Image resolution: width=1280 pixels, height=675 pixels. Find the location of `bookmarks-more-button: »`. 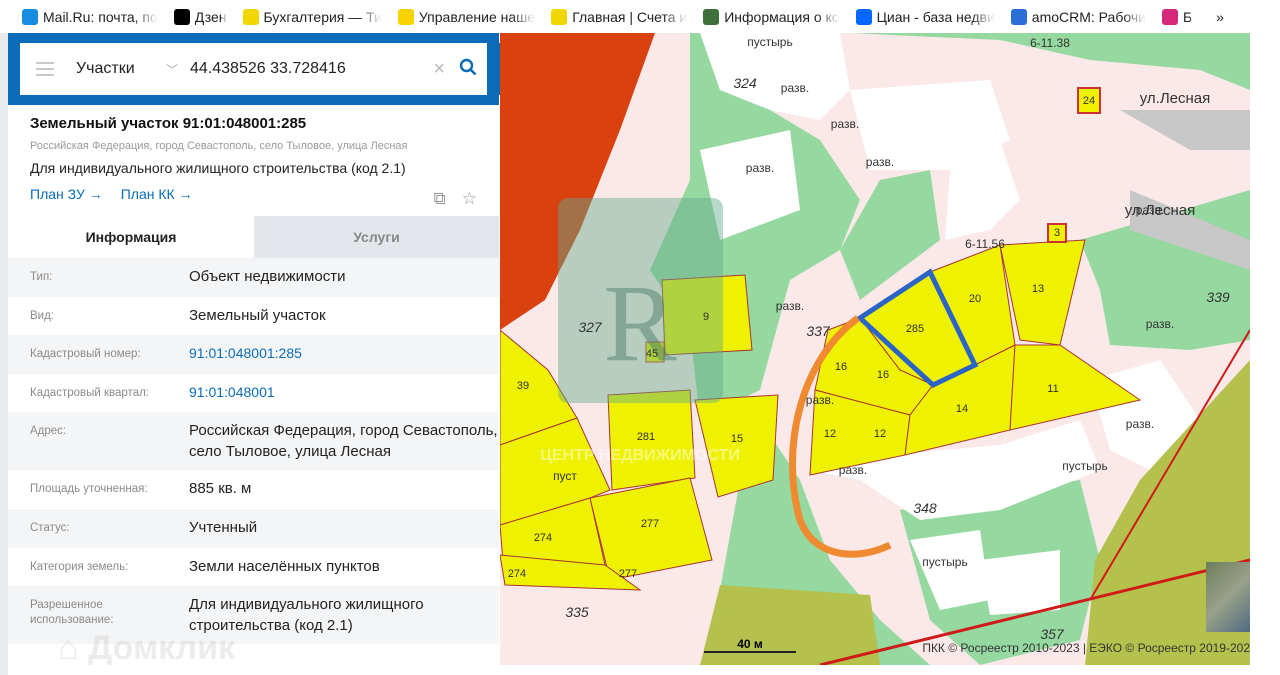

bookmarks-more-button: » is located at coordinates (1220, 17).